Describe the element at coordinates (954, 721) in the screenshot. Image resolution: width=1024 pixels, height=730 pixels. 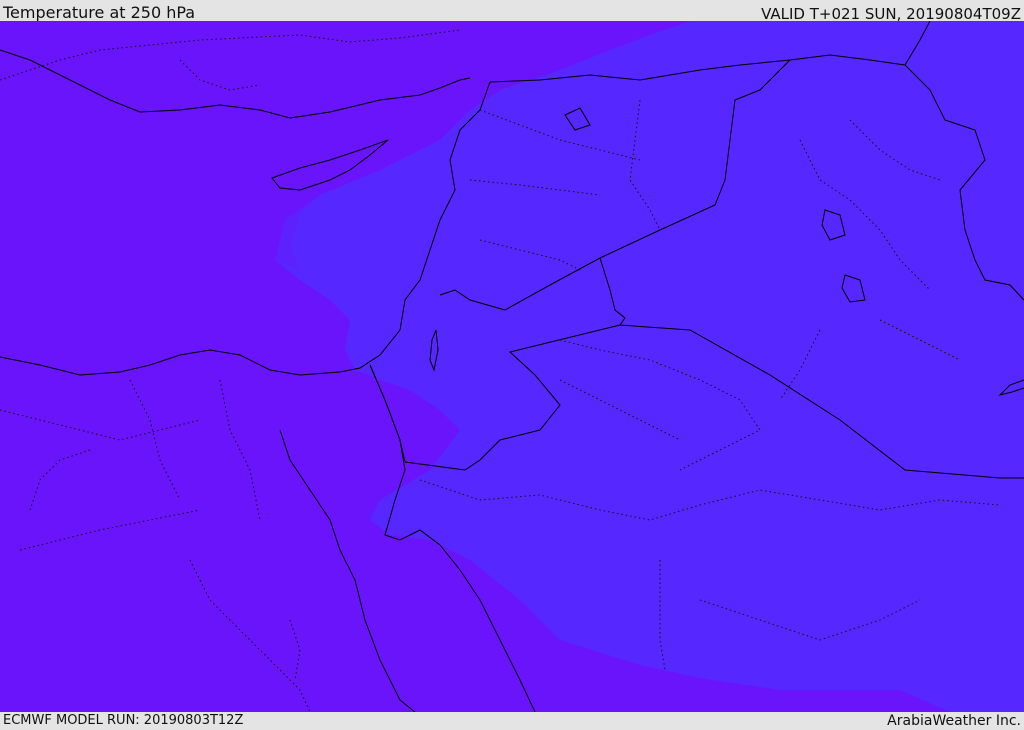
I see `credit-label: ArabiaWeather Inc.` at that location.